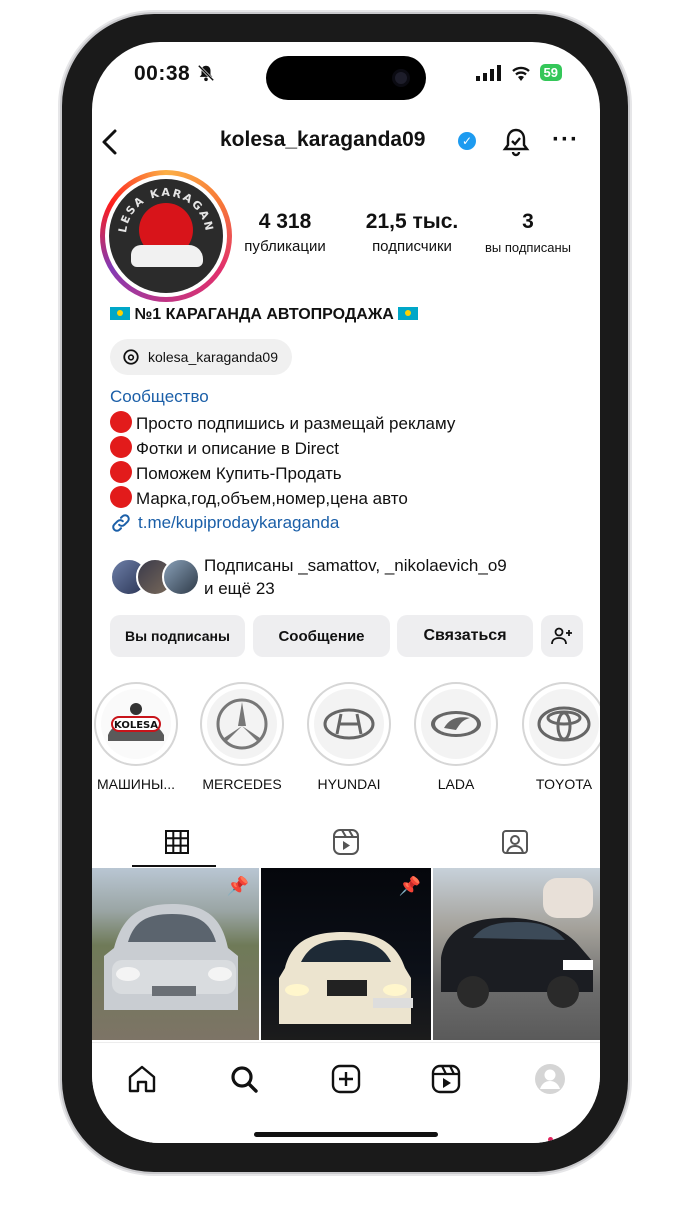  What do you see at coordinates (174, 74) in the screenshot?
I see `status-time: 00:38` at bounding box center [174, 74].